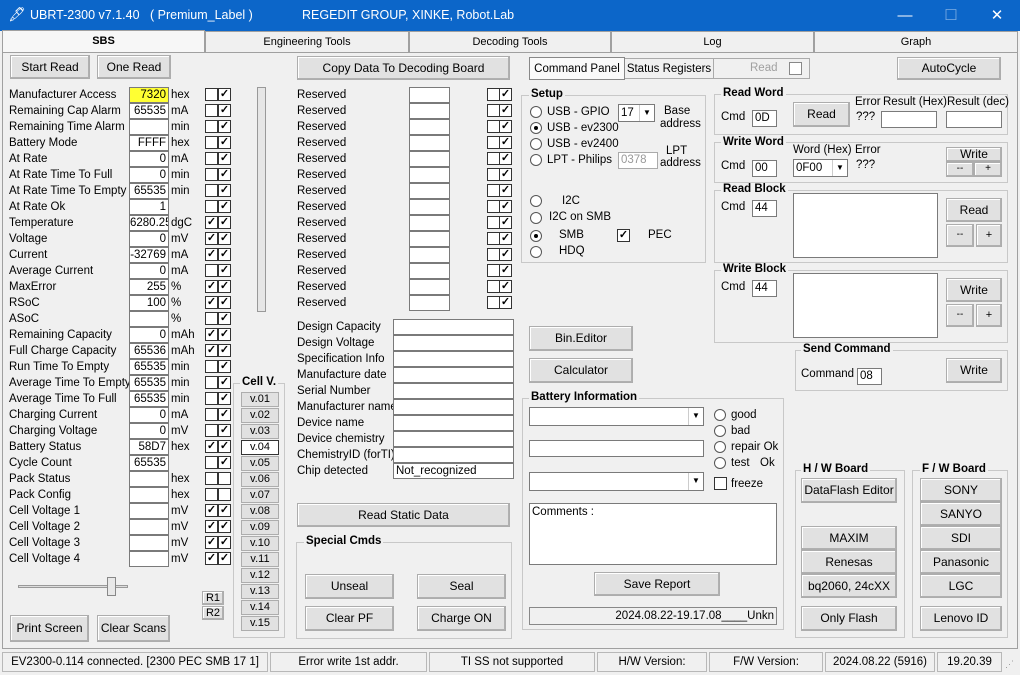 The width and height of the screenshot is (1020, 675). What do you see at coordinates (260, 623) in the screenshot?
I see `cell-voltage-button: v.15` at bounding box center [260, 623].